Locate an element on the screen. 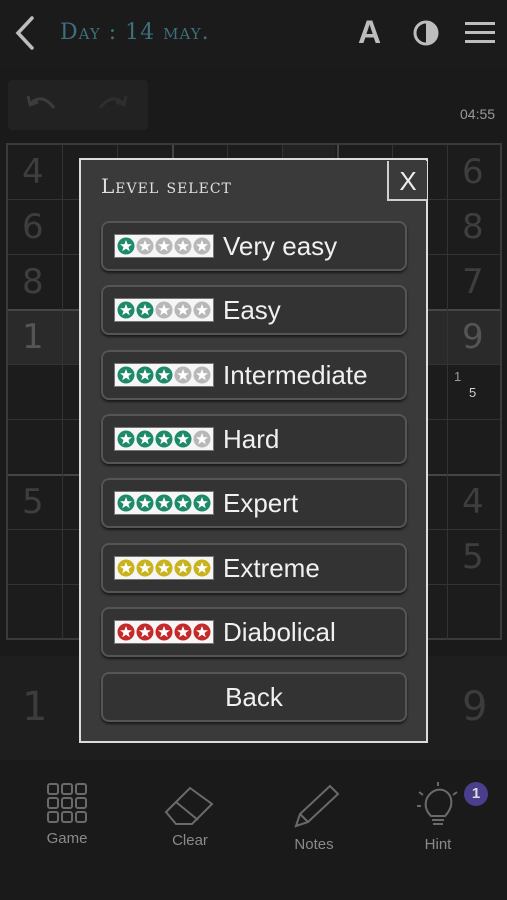  level-button: Easy is located at coordinates (254, 310).